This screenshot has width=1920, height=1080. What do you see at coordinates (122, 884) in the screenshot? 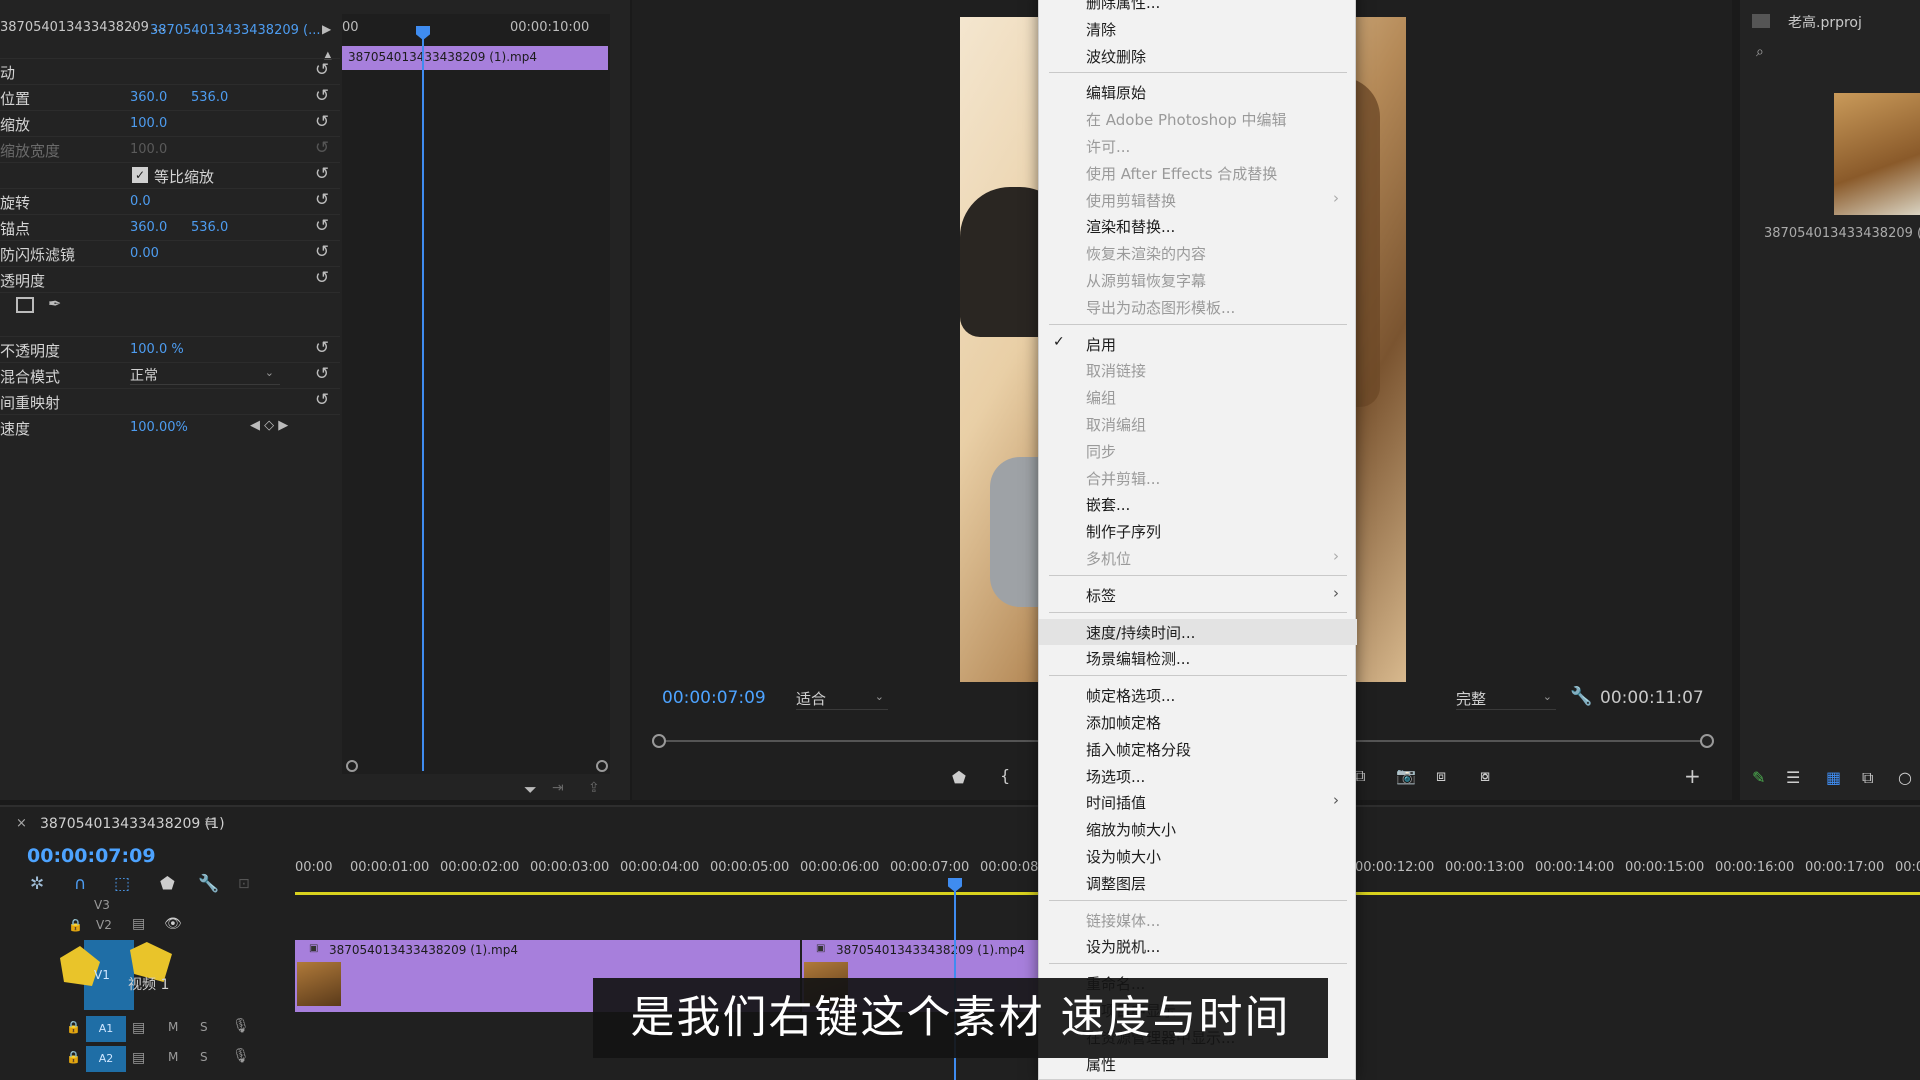
I see `linked-selection-icon: ⬚` at bounding box center [122, 884].